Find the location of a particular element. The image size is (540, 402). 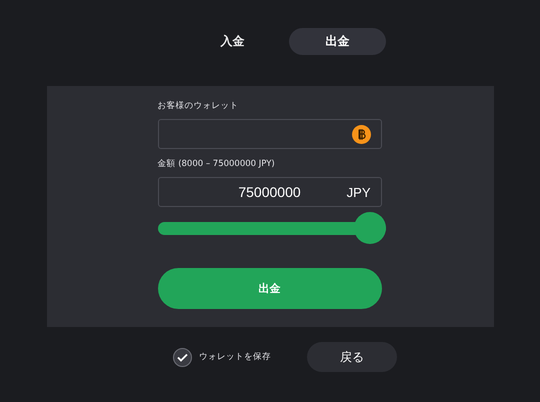

checkmark-icon is located at coordinates (182, 357).